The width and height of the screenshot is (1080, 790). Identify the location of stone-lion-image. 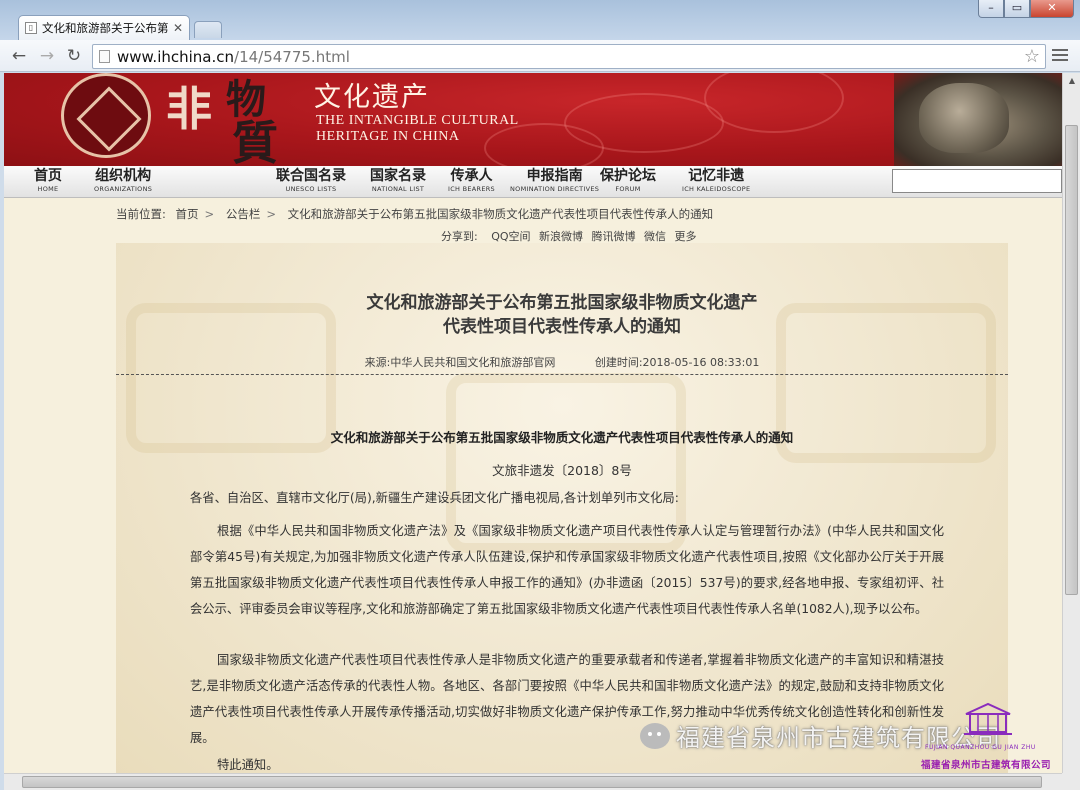
(978, 119).